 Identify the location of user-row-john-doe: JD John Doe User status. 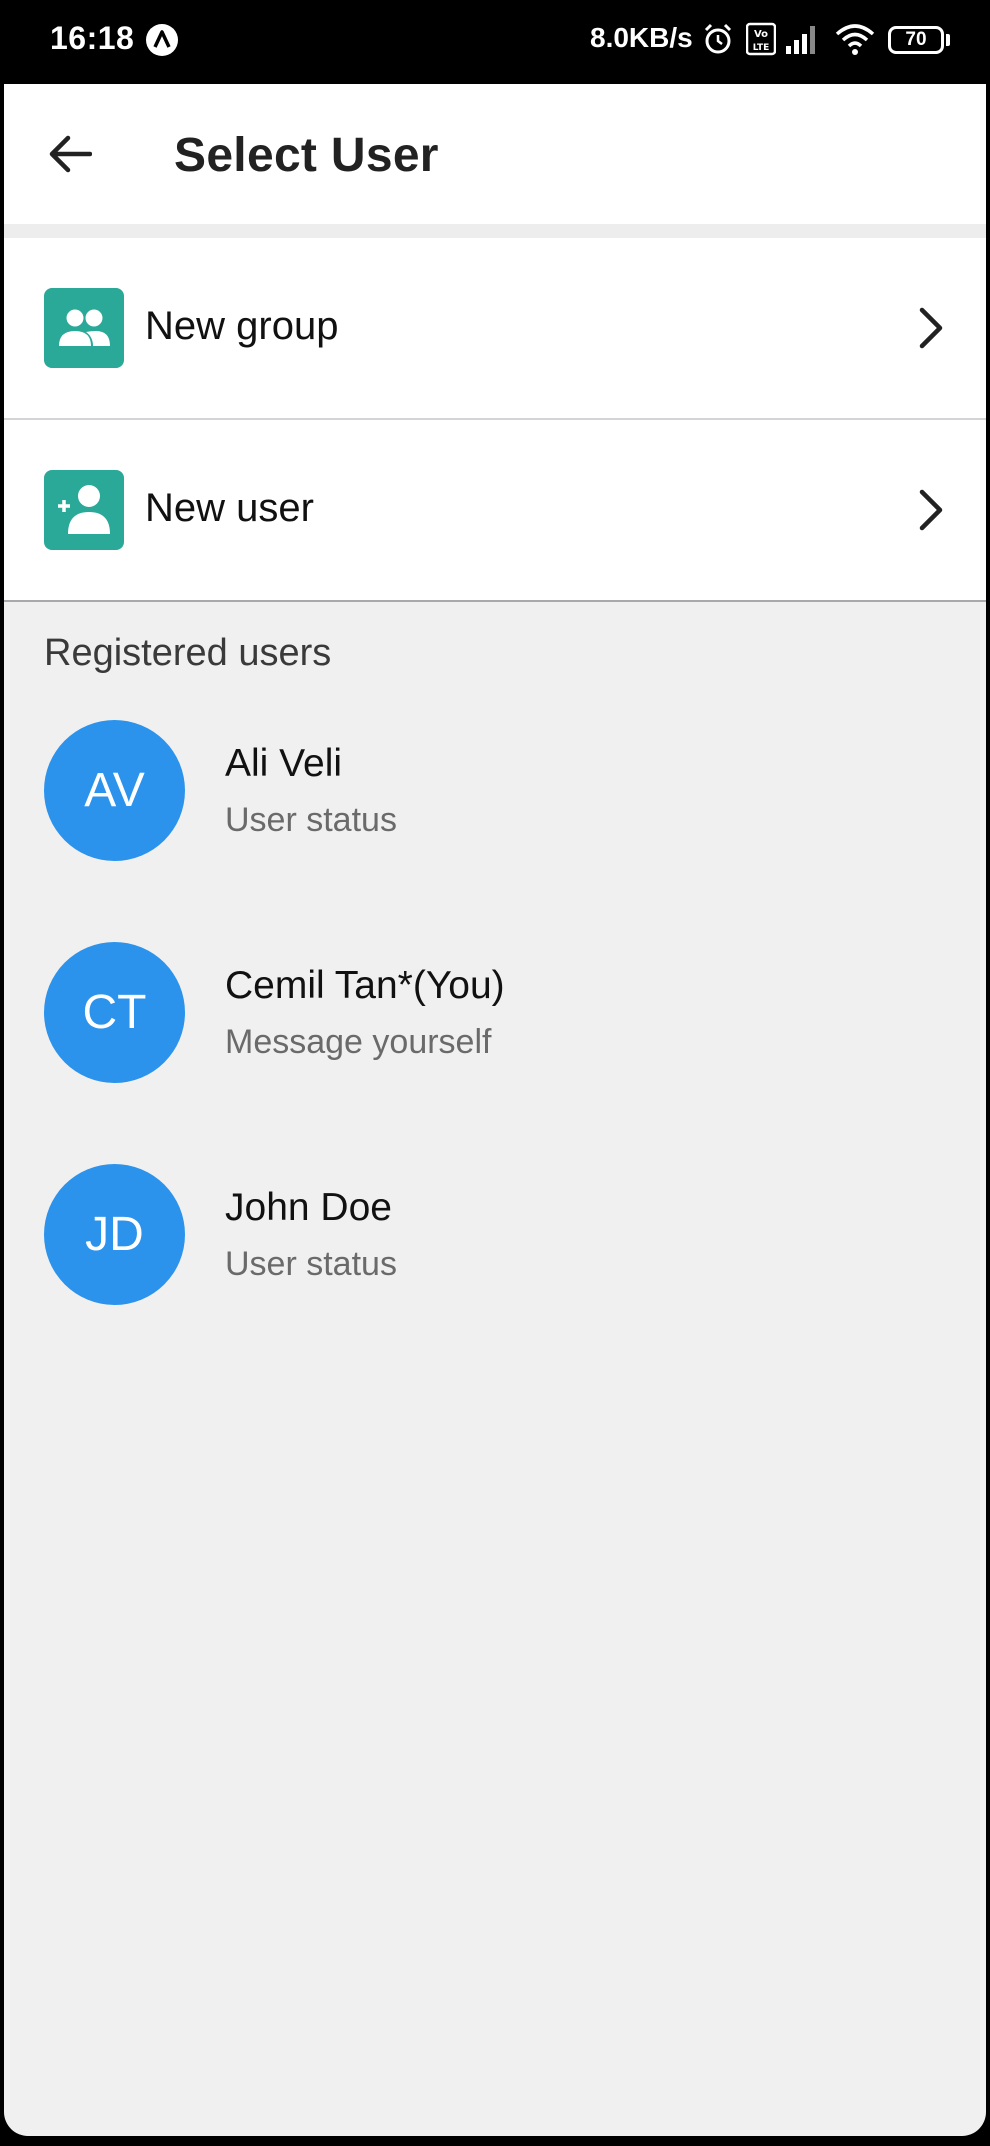
(495, 1259).